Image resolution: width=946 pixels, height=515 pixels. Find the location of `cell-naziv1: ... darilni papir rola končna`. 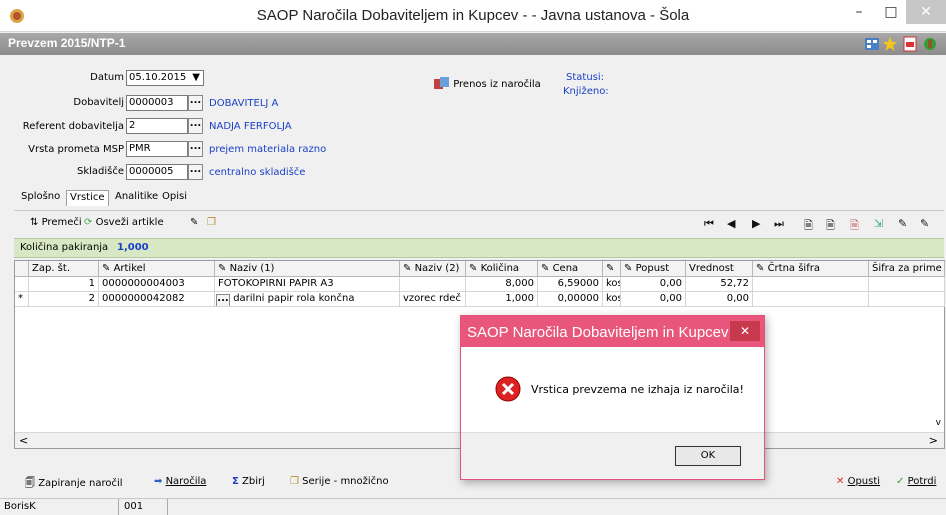

cell-naziv1: ... darilni papir rola končna is located at coordinates (307, 299).